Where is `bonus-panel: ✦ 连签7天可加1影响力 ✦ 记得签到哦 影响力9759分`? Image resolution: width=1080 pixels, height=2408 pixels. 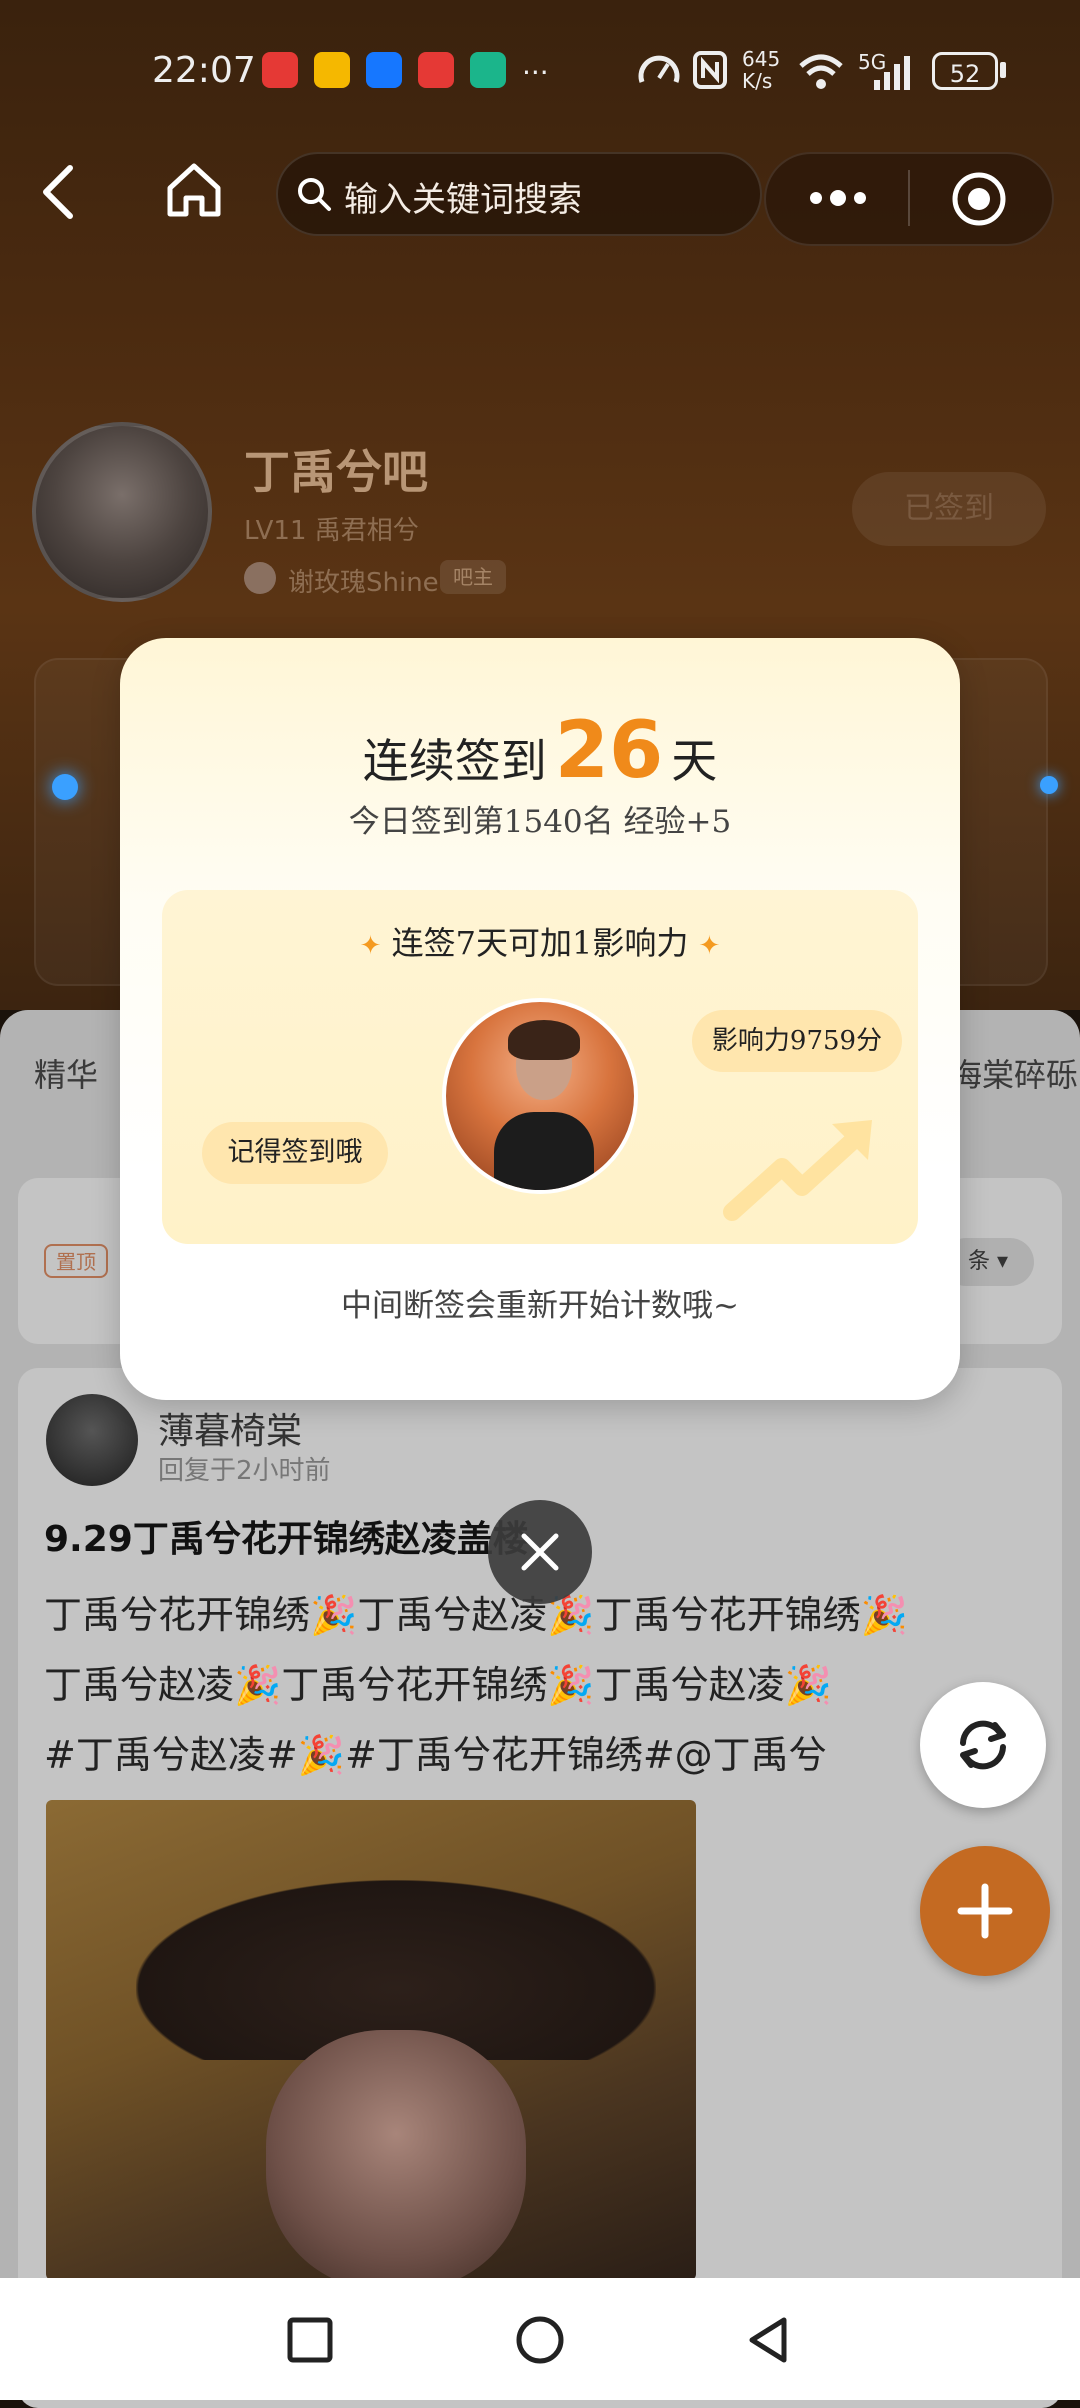 bonus-panel: ✦ 连签7天可加1影响力 ✦ 记得签到哦 影响力9759分 is located at coordinates (540, 1067).